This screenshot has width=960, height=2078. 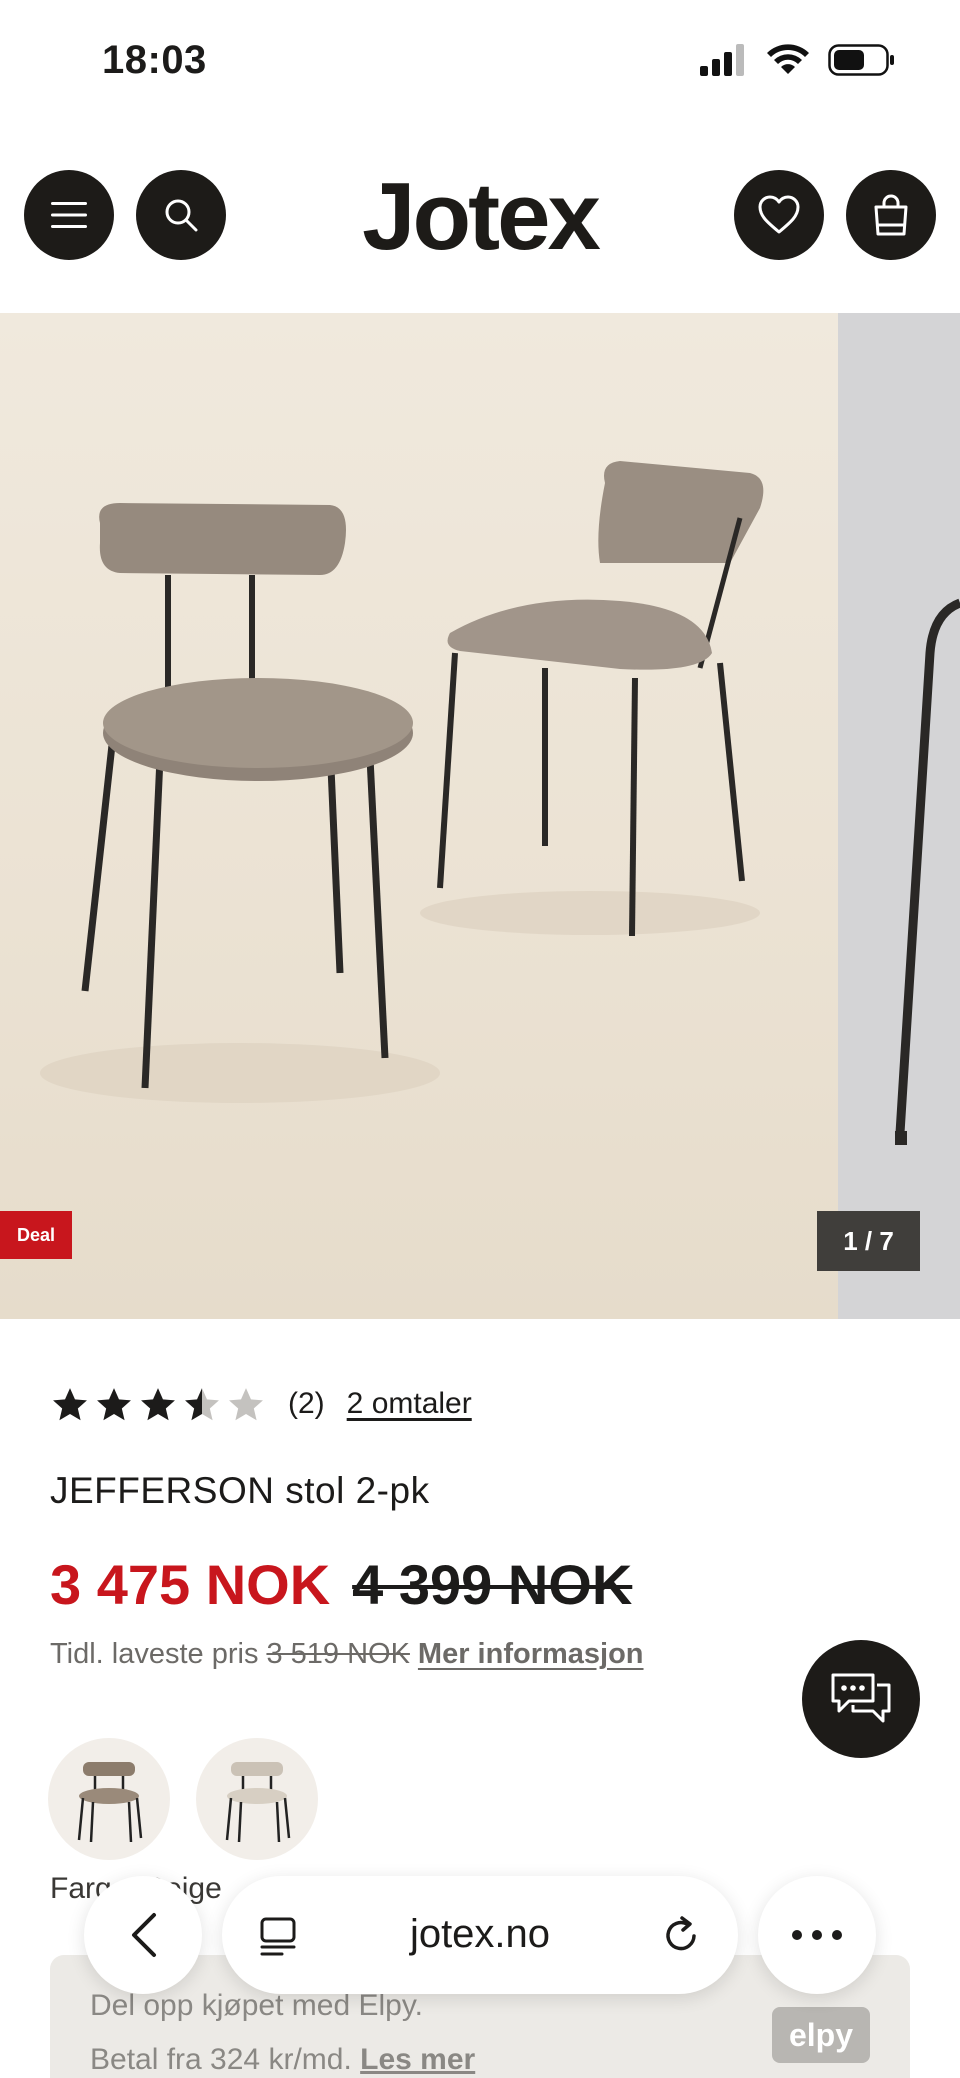 I want to click on elpy-read-more-link: Les mer, so click(x=417, y=2059).